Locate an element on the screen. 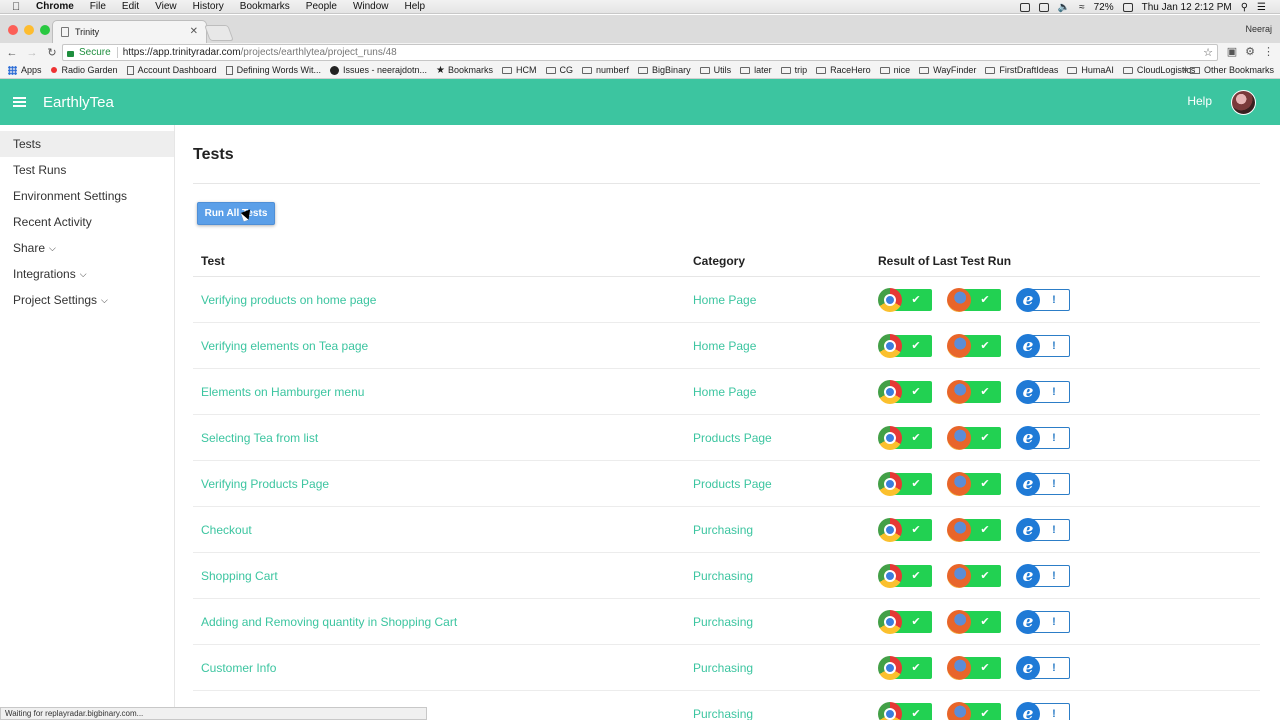  test-name-link: Shopping Cart is located at coordinates (443, 576).